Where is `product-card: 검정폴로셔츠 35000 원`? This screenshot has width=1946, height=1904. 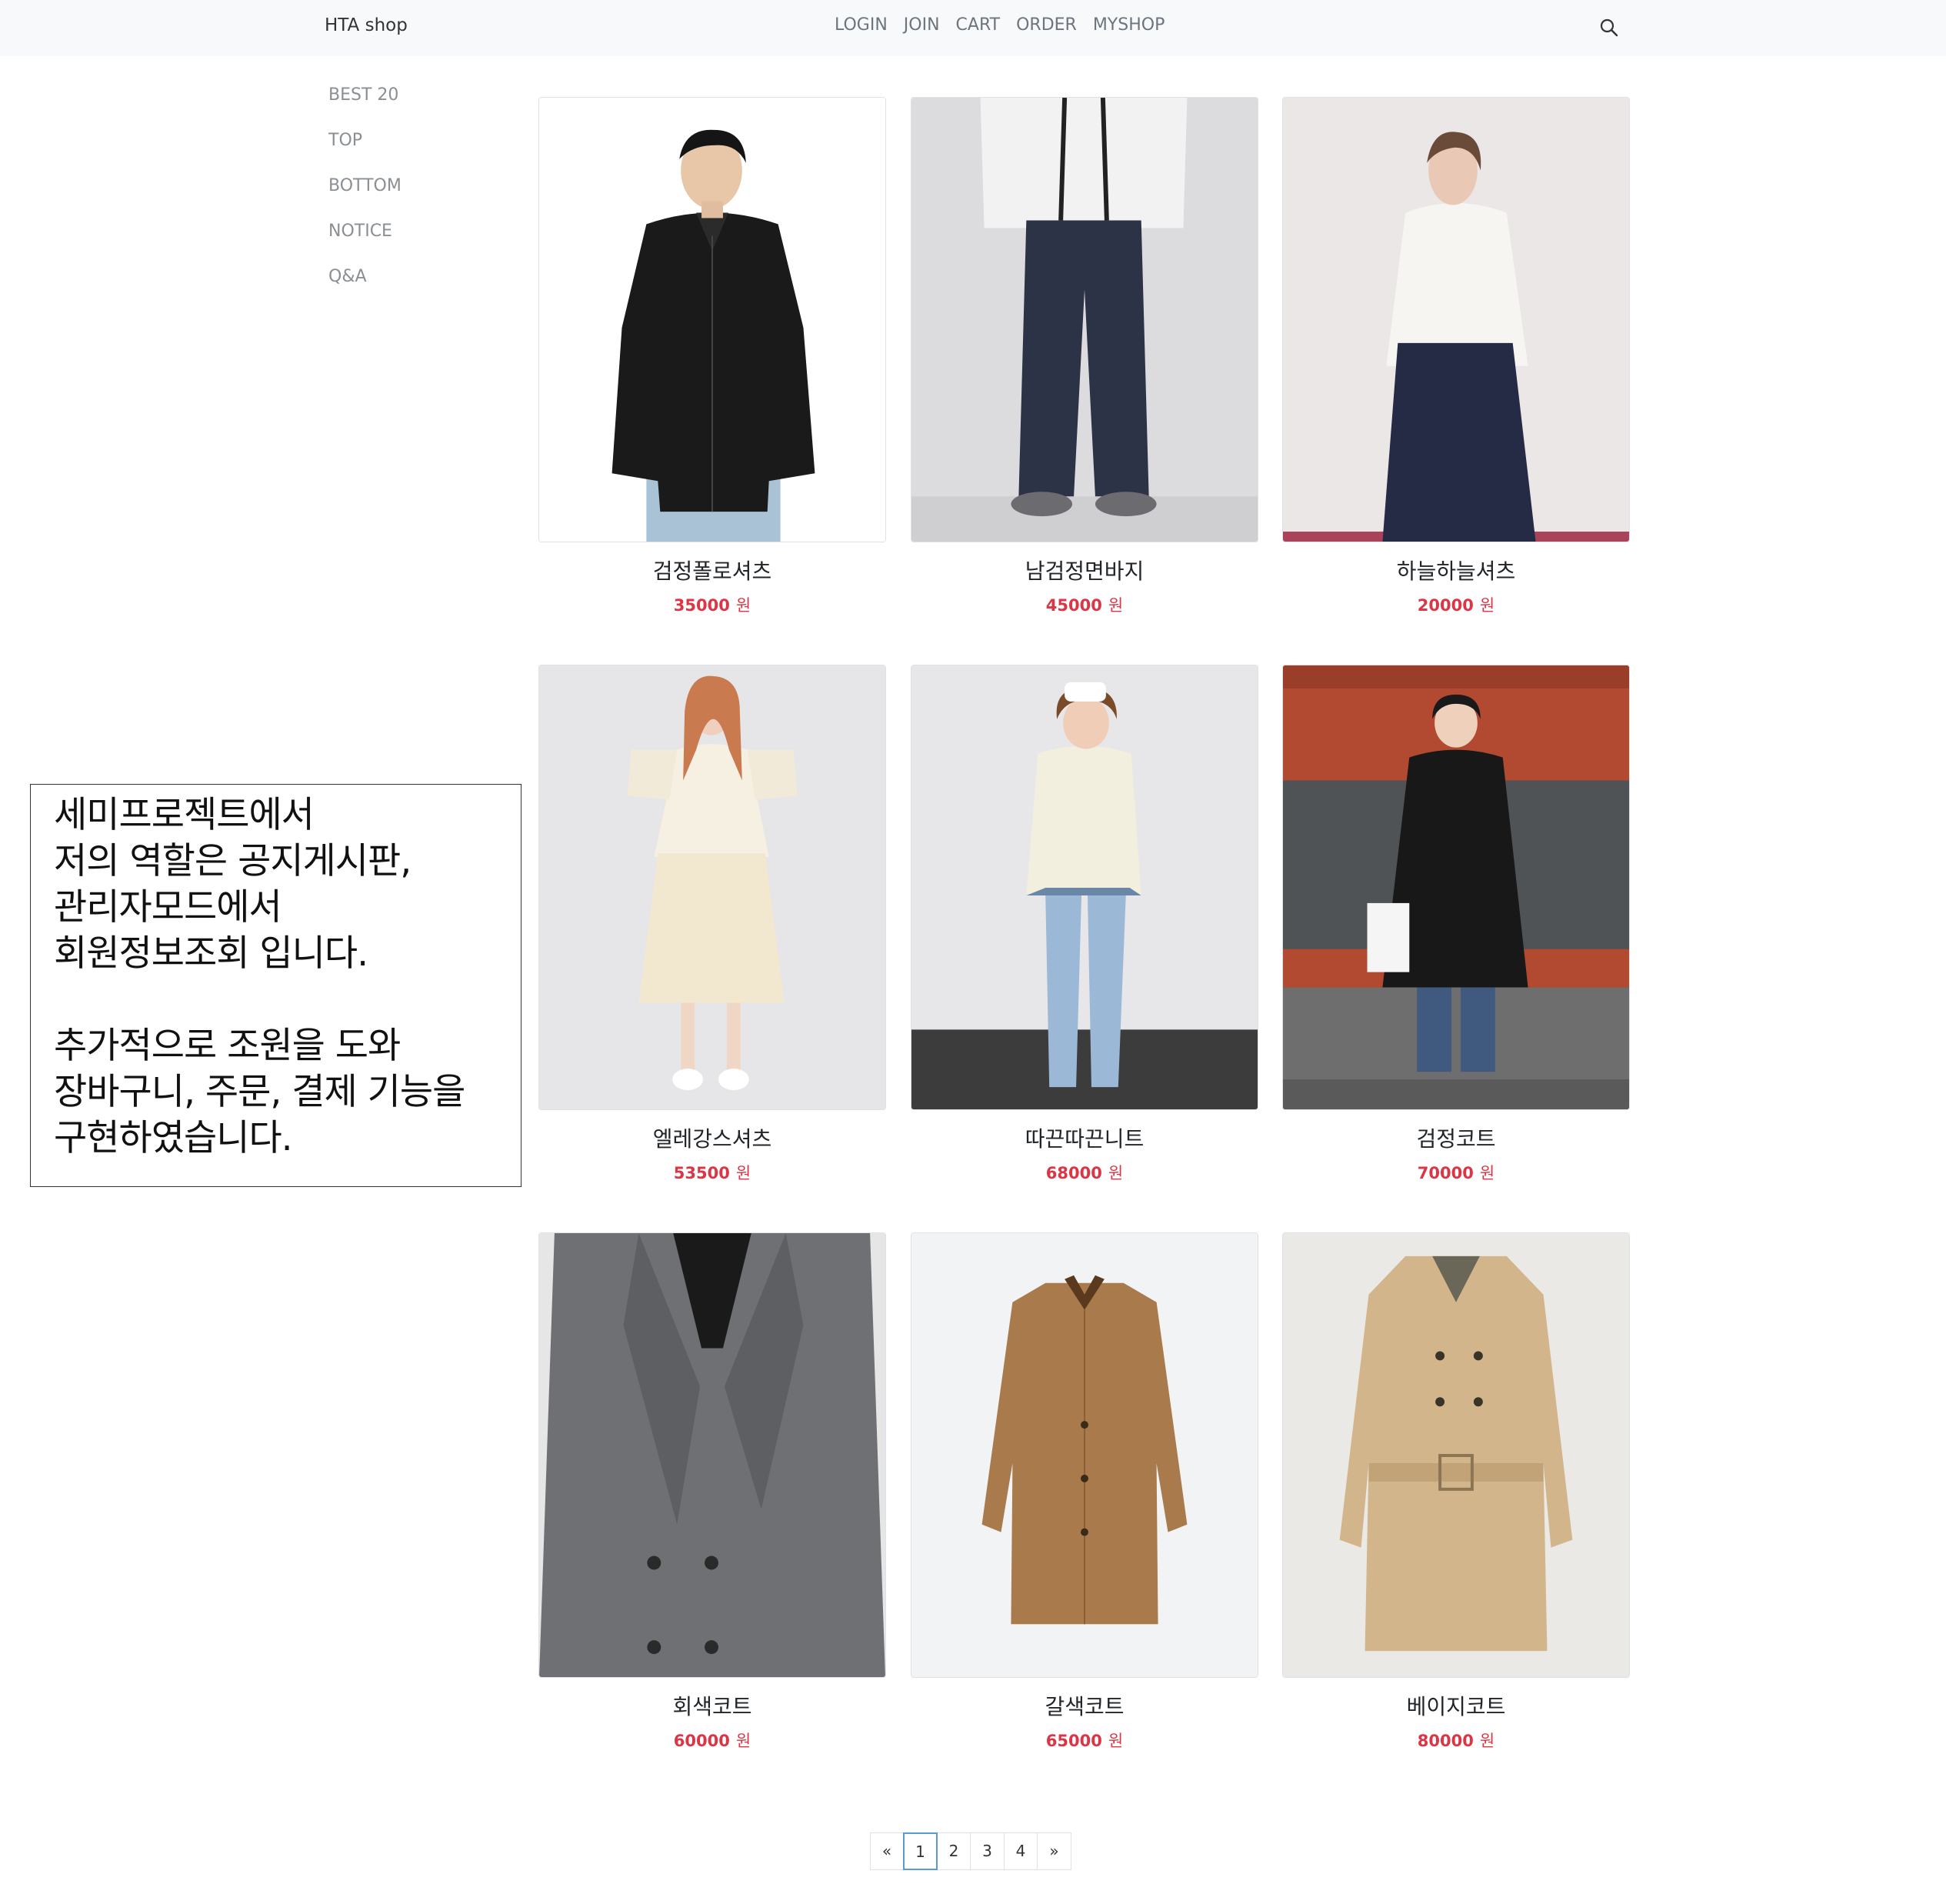
product-card: 검정폴로셔츠 35000 원 is located at coordinates (712, 356).